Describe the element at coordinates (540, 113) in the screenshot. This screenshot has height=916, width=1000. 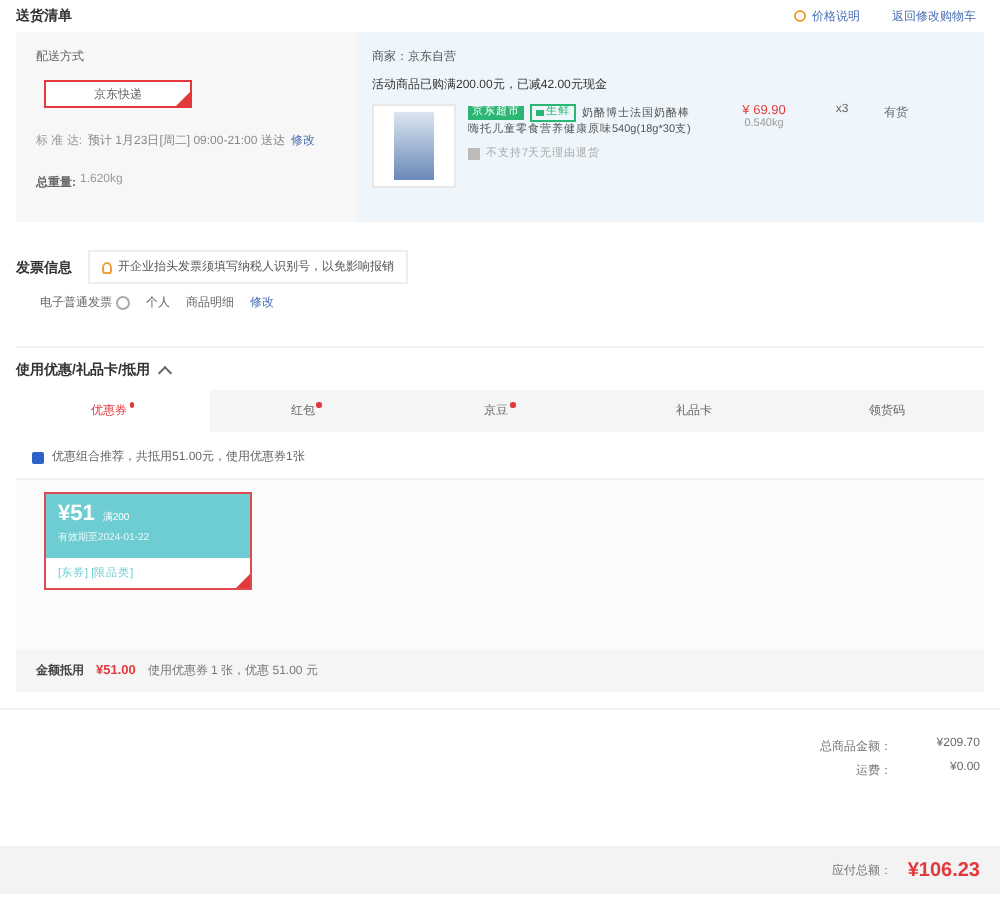
I see `tag-icon` at that location.